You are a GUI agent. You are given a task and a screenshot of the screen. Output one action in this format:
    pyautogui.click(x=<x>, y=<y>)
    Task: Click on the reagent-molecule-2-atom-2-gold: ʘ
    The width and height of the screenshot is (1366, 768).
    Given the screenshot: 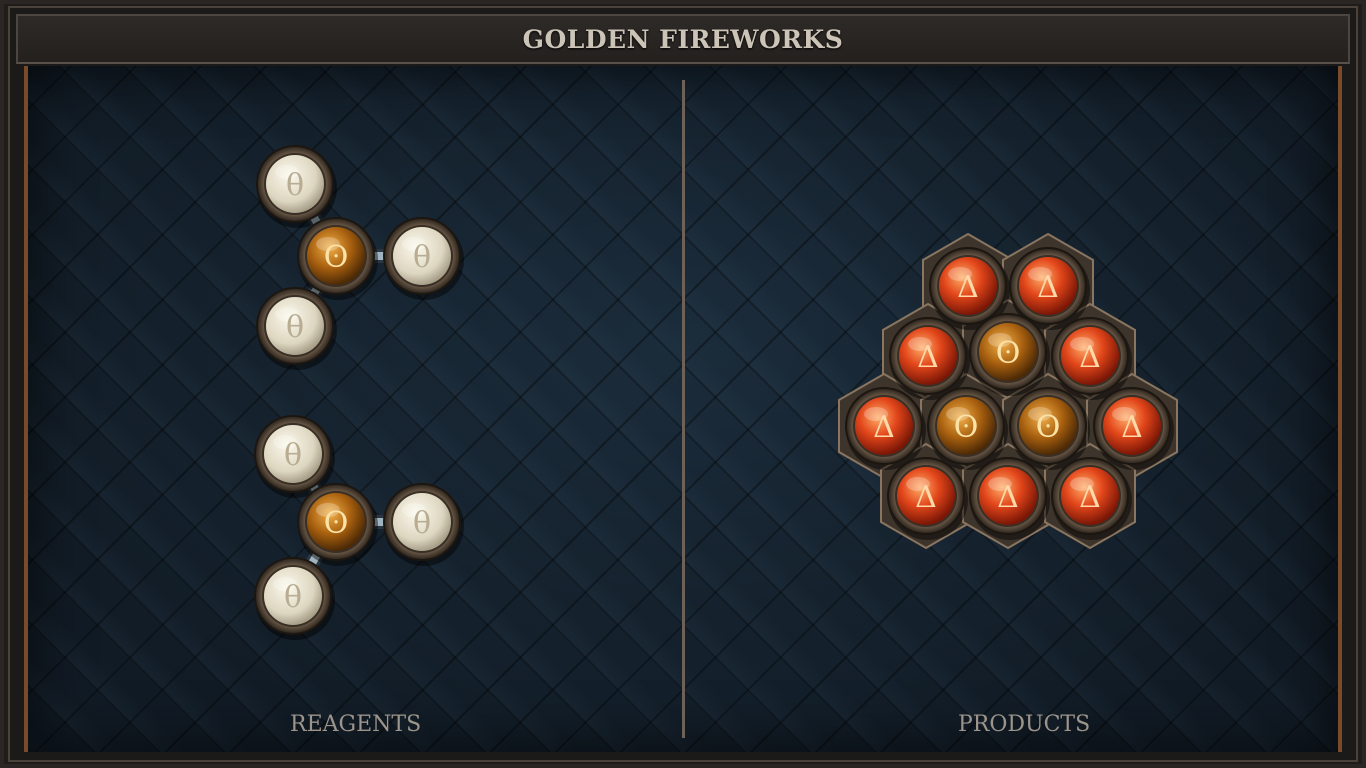 What is the action you would take?
    pyautogui.click(x=337, y=524)
    